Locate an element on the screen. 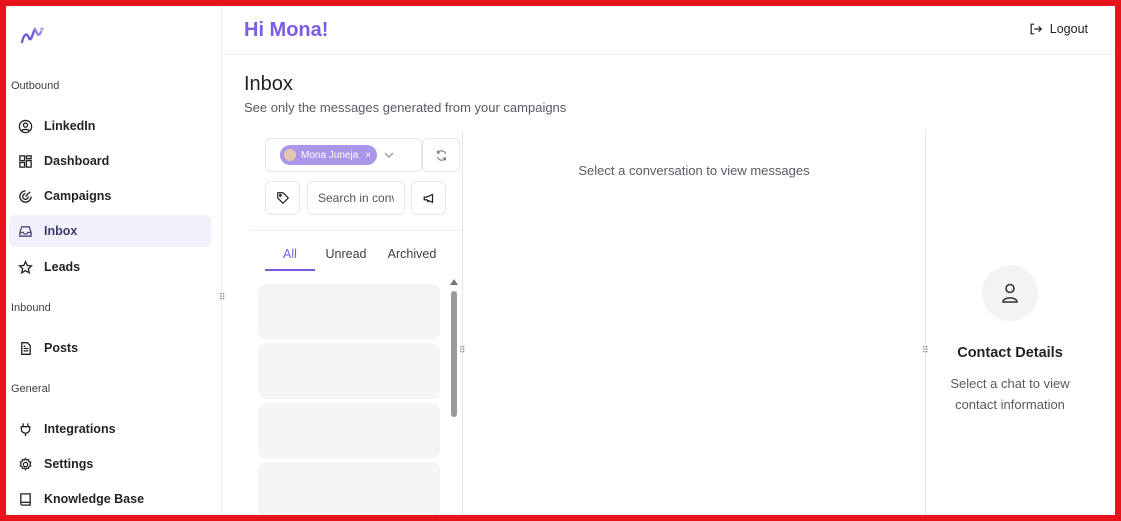  document-icon is located at coordinates (25, 348).